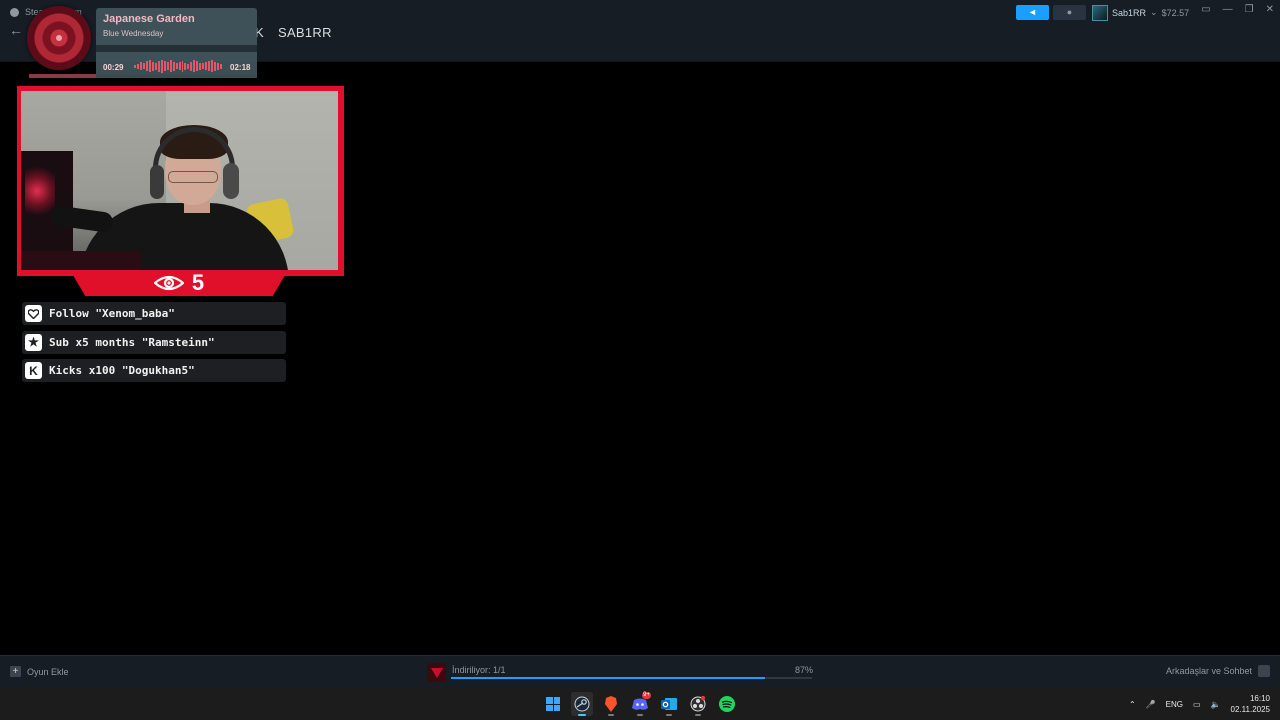  I want to click on time: 16:10, so click(1259, 698).